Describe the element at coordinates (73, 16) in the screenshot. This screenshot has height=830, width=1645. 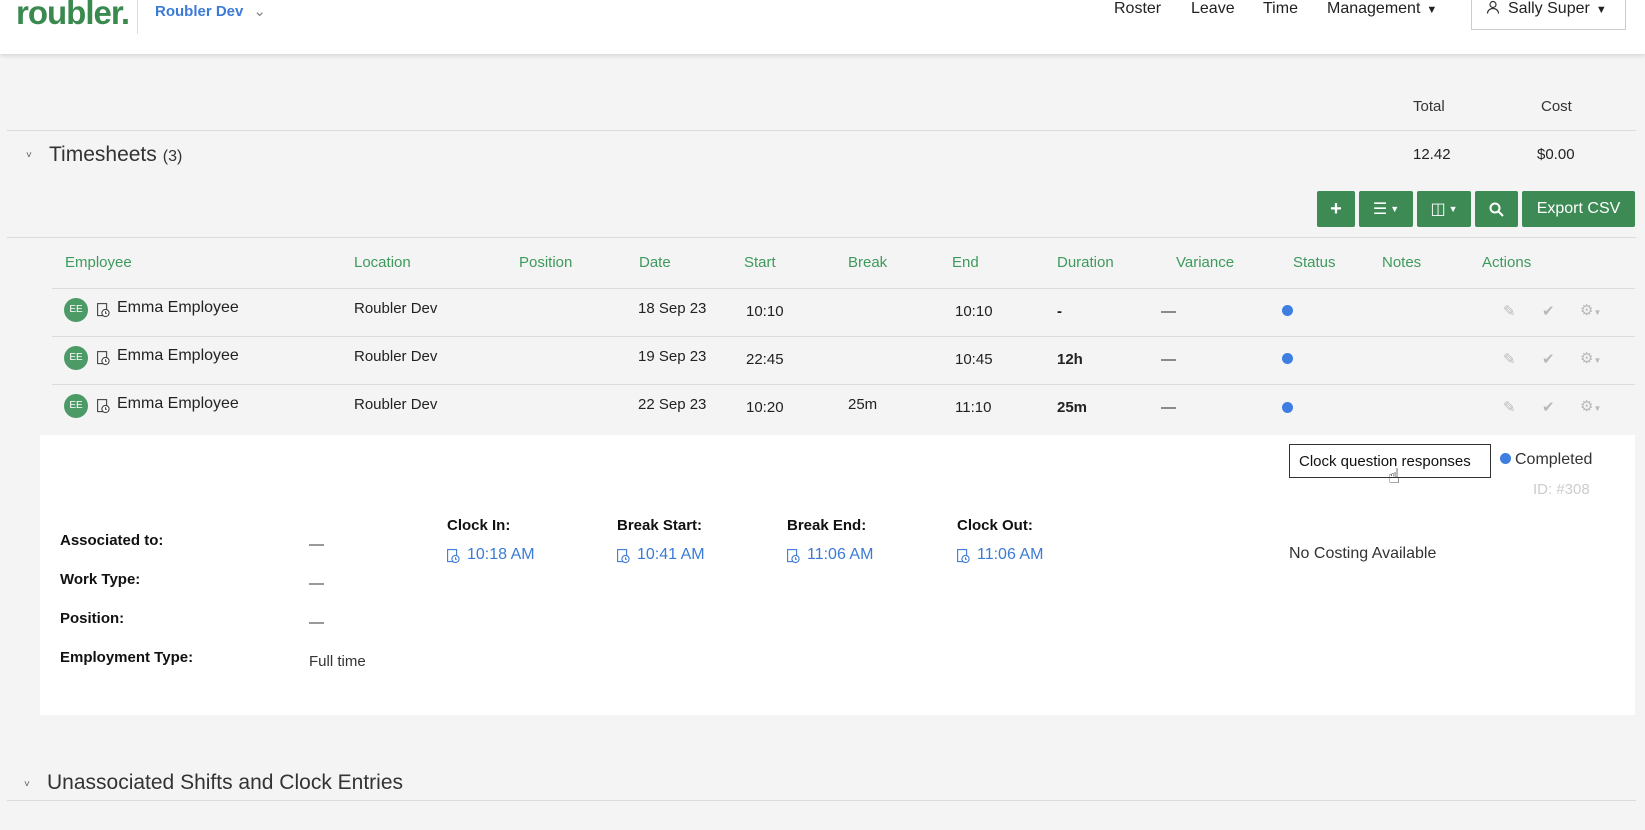
I see `roubler-logo: roubler.` at that location.